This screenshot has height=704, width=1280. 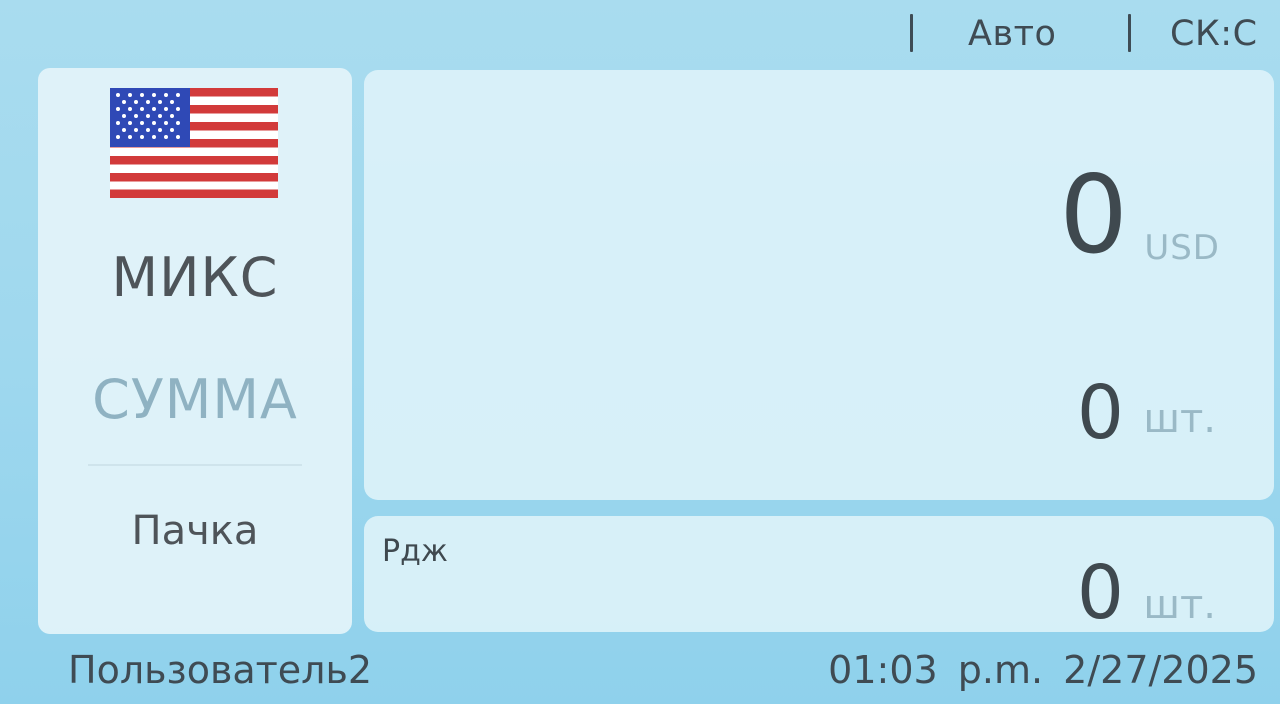 What do you see at coordinates (1093, 215) in the screenshot?
I see `total-amount: 0` at bounding box center [1093, 215].